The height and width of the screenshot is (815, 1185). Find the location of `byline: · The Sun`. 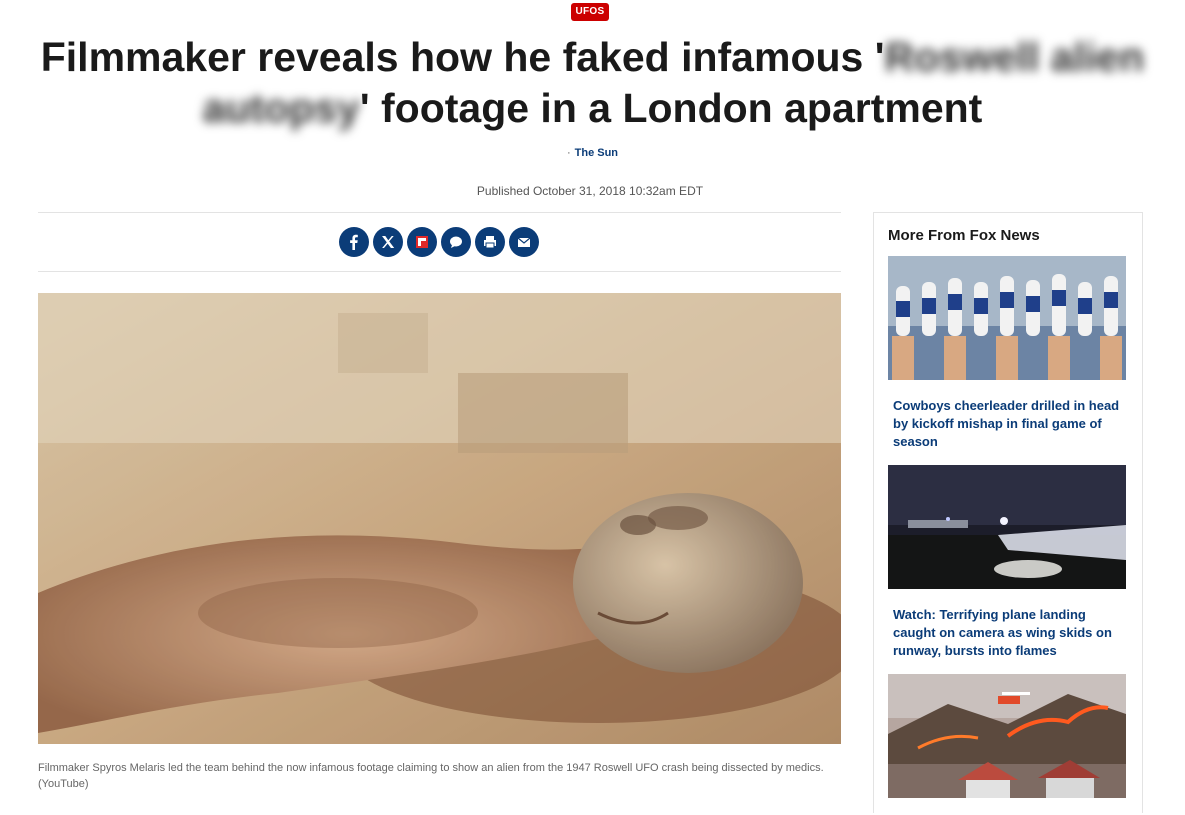

byline: · The Sun is located at coordinates (592, 153).